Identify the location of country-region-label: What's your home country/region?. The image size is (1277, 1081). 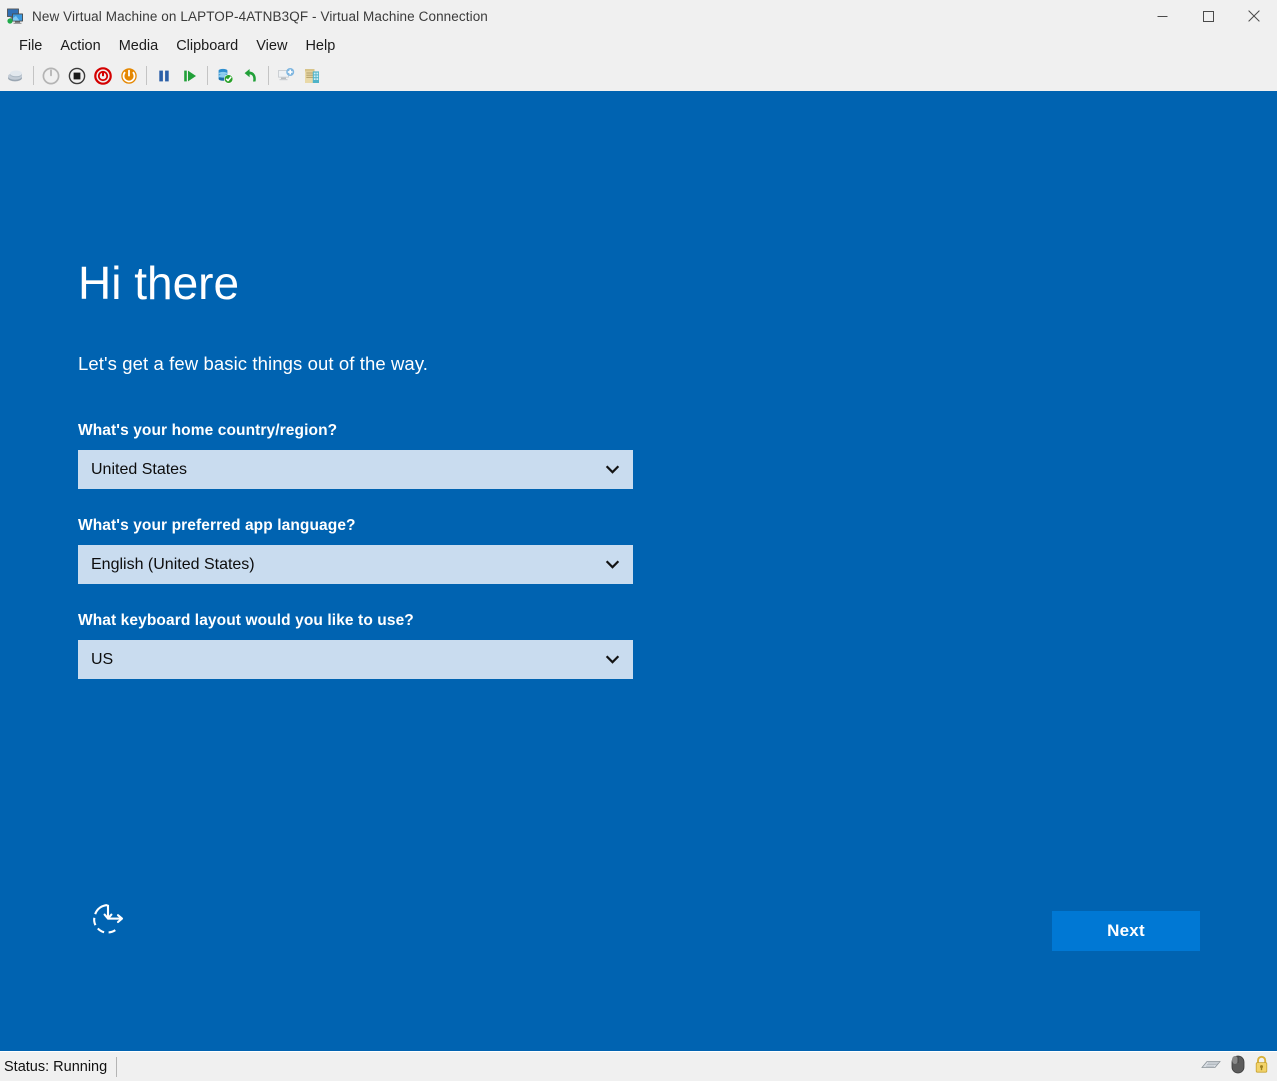
(208, 430).